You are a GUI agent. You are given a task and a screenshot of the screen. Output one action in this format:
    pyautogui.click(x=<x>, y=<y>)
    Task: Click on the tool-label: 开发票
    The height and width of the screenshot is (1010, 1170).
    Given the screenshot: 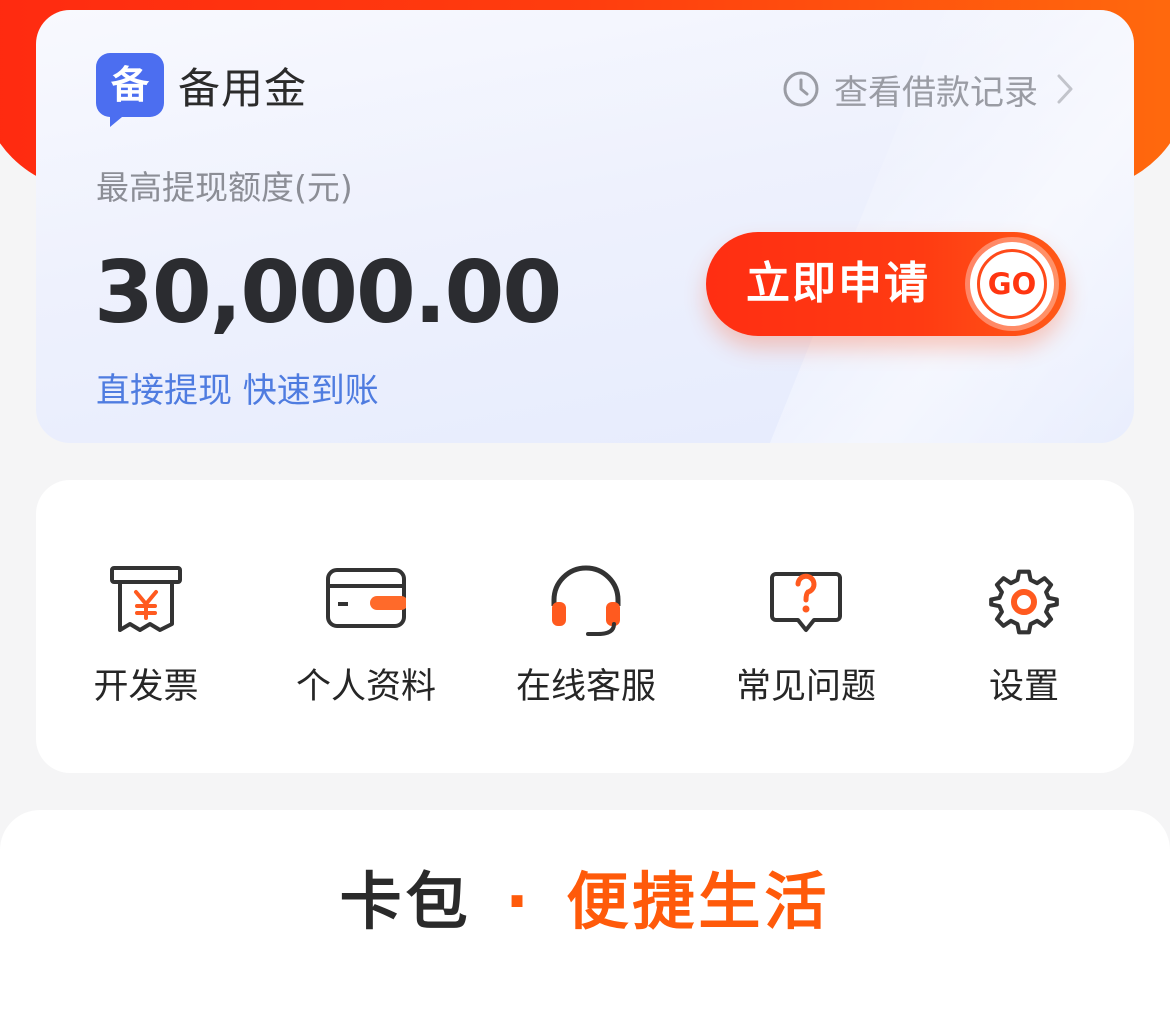 What is the action you would take?
    pyautogui.click(x=146, y=687)
    